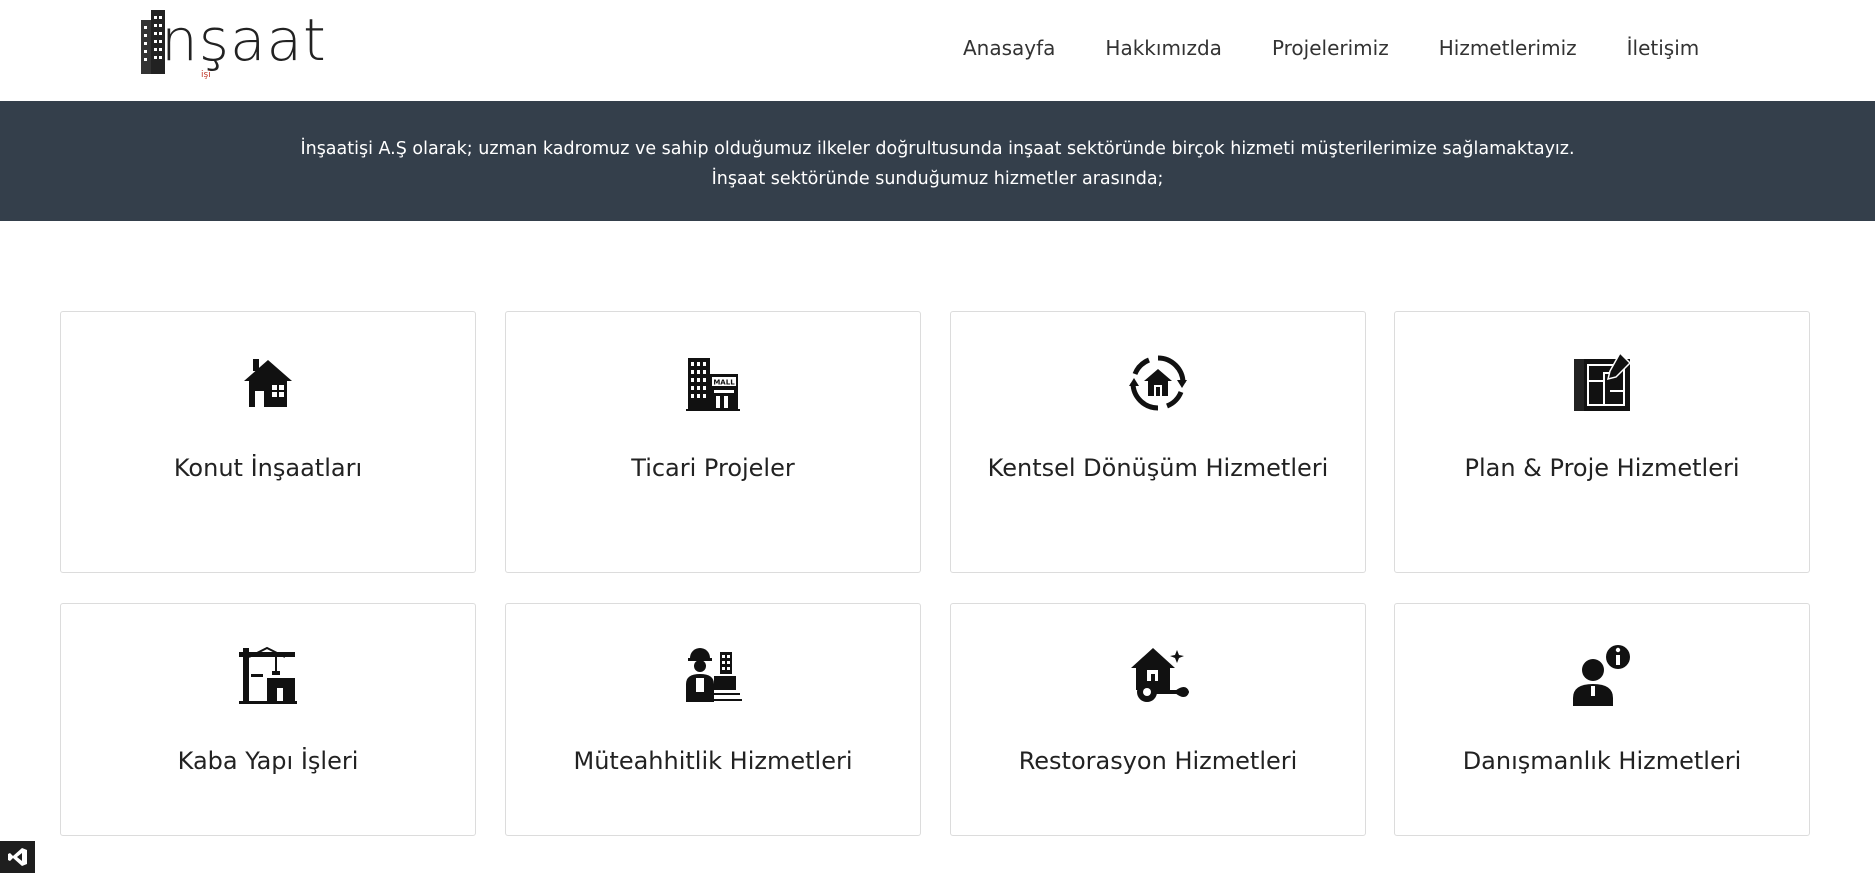 Image resolution: width=1875 pixels, height=873 pixels. Describe the element at coordinates (1158, 761) in the screenshot. I see `service-title: Restorasyon Hizmetleri` at that location.